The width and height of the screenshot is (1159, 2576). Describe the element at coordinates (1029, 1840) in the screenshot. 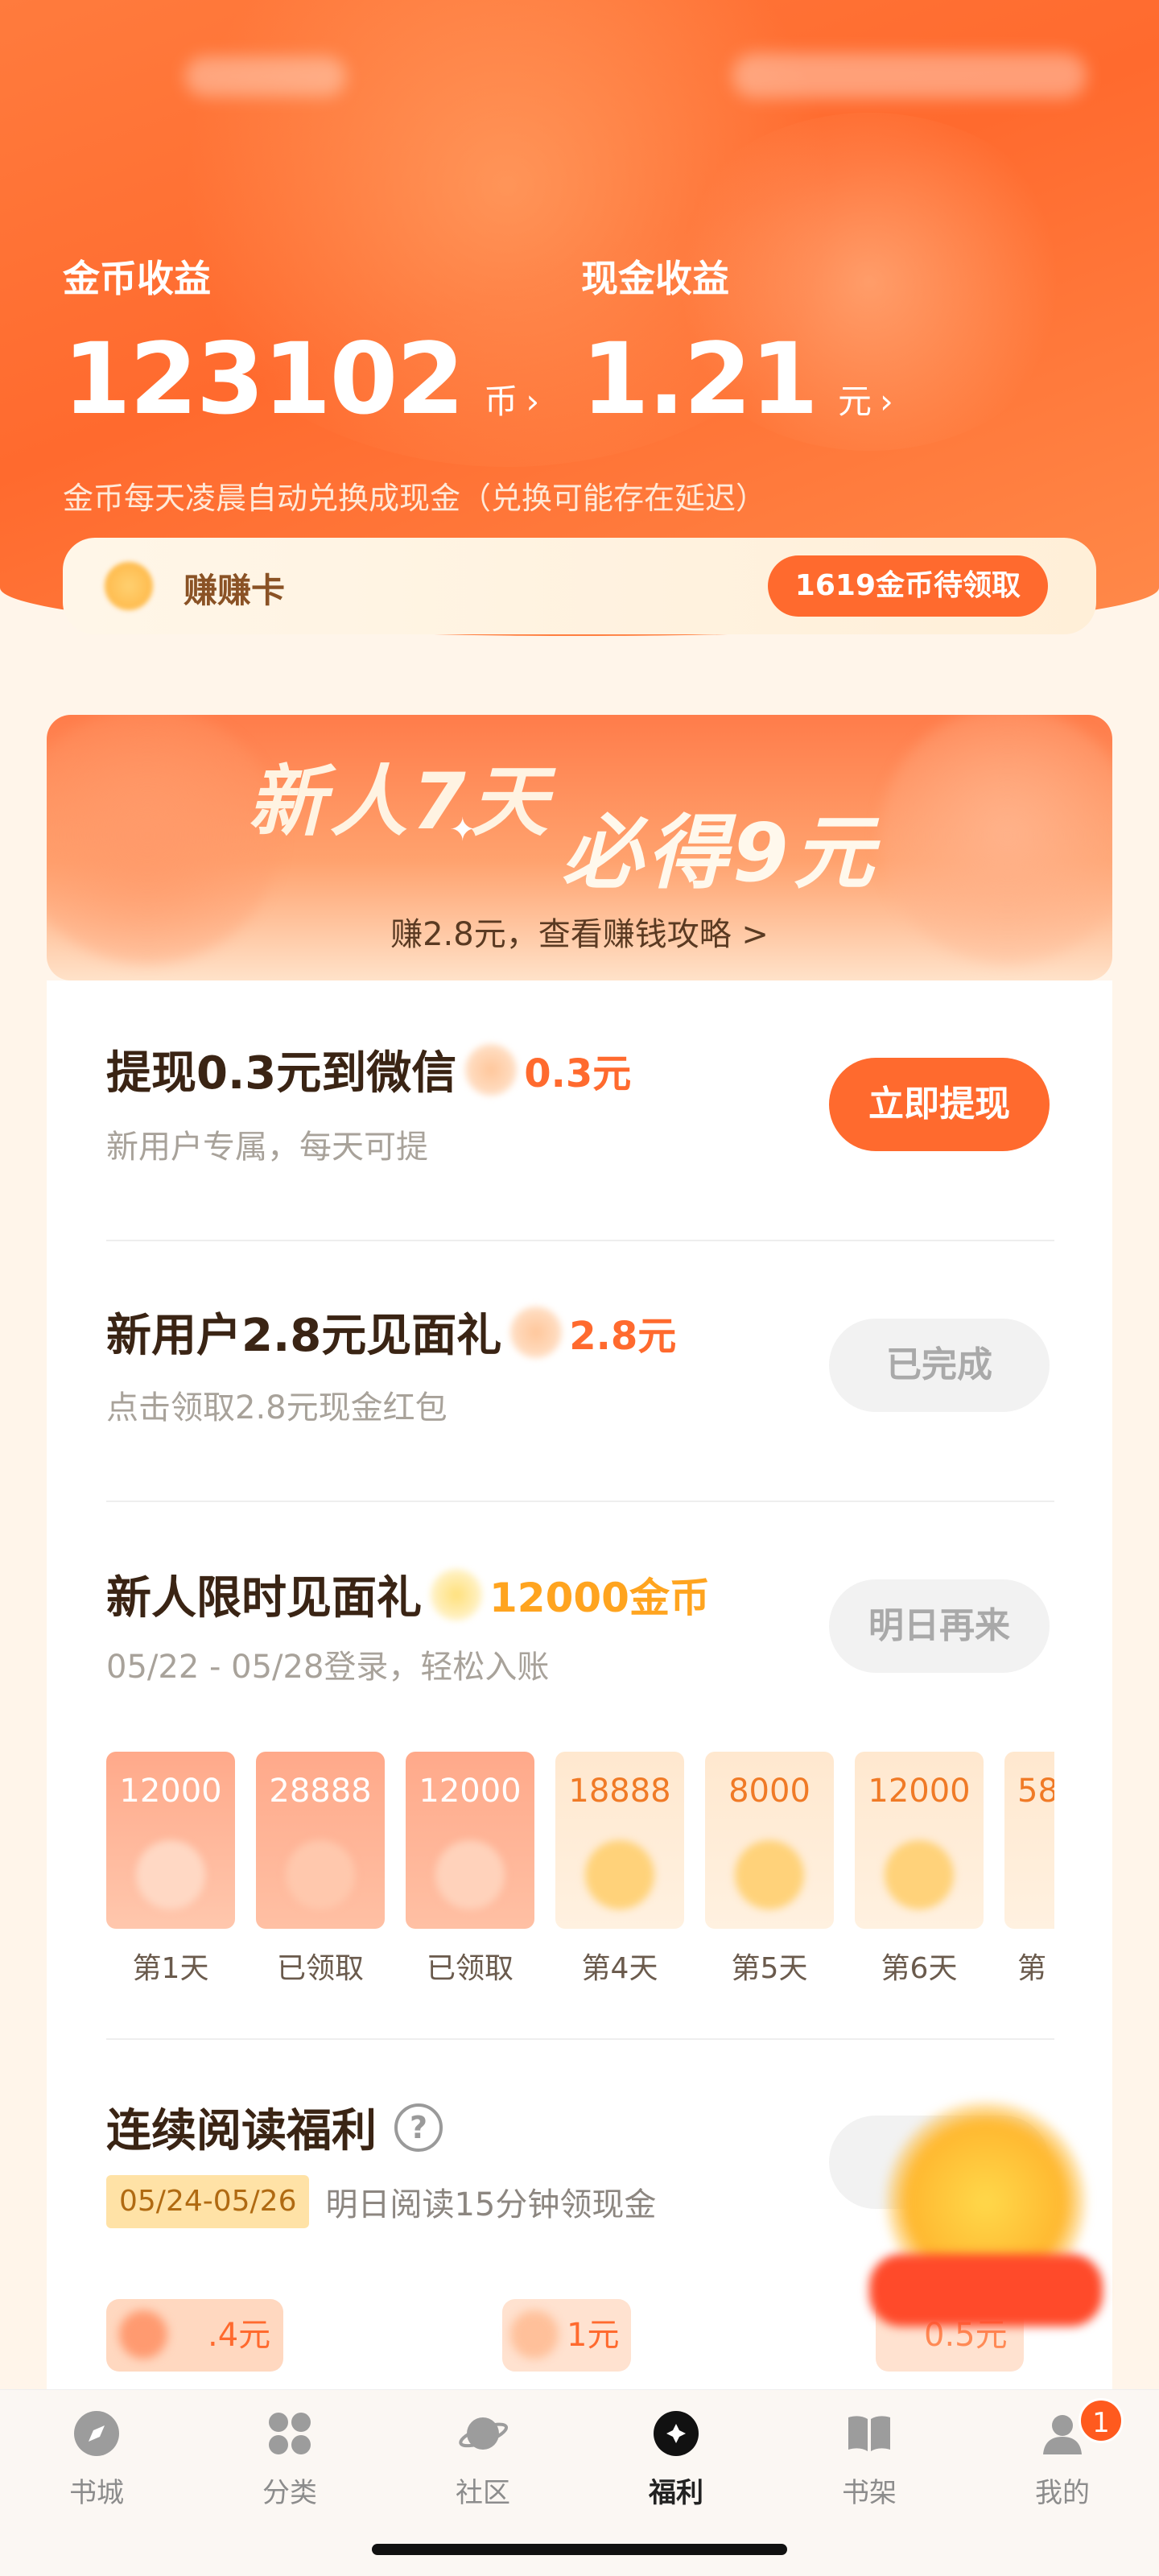

I see `day-card: 58` at that location.